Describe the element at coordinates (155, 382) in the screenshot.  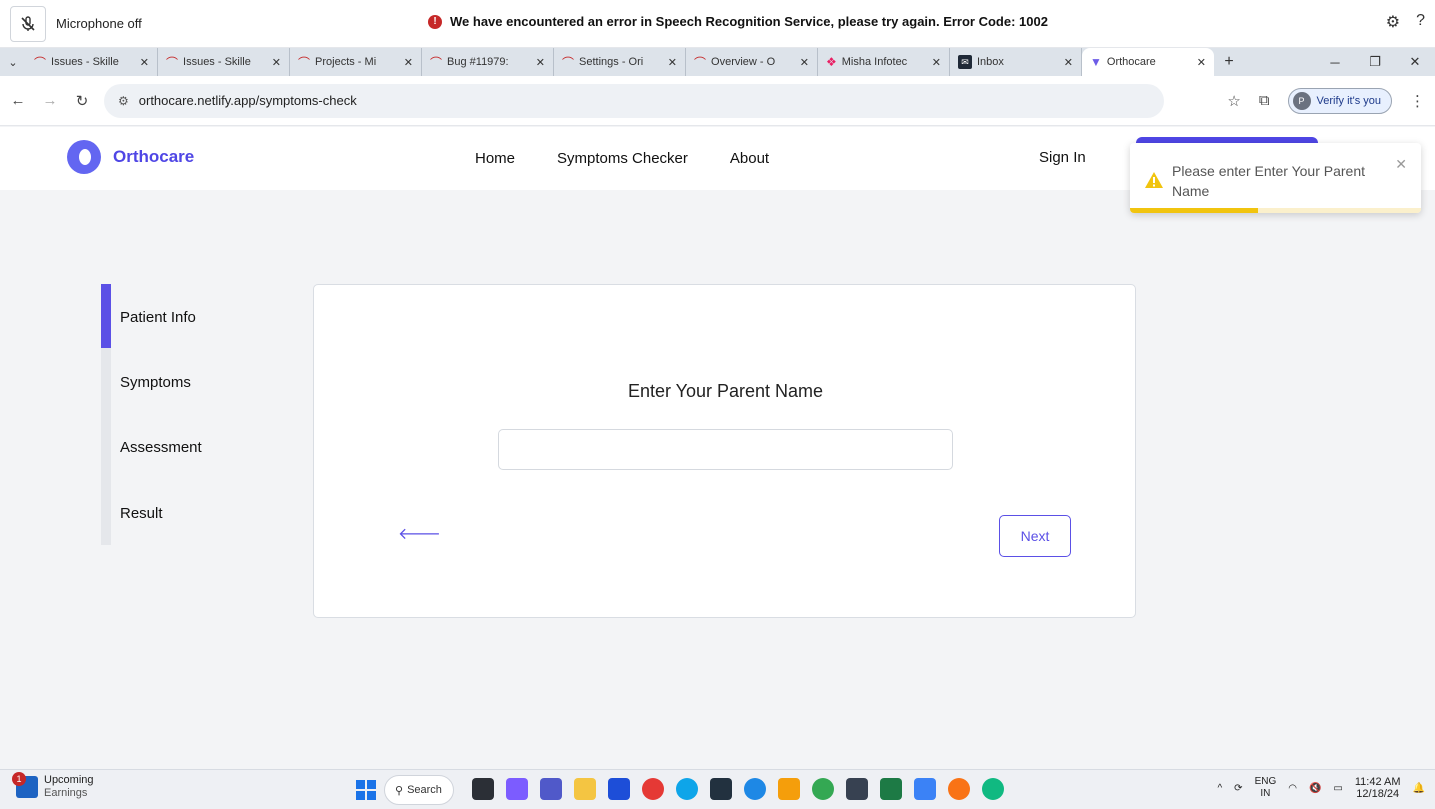
I see `step-symptoms: Symptoms` at that location.